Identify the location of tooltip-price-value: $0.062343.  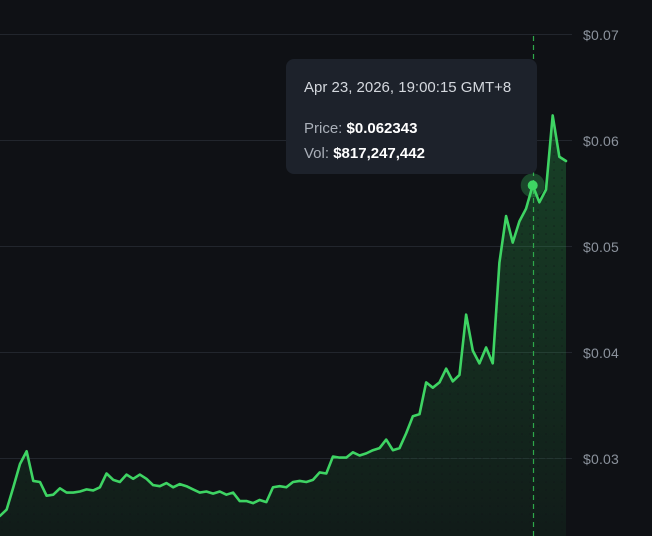
(382, 128).